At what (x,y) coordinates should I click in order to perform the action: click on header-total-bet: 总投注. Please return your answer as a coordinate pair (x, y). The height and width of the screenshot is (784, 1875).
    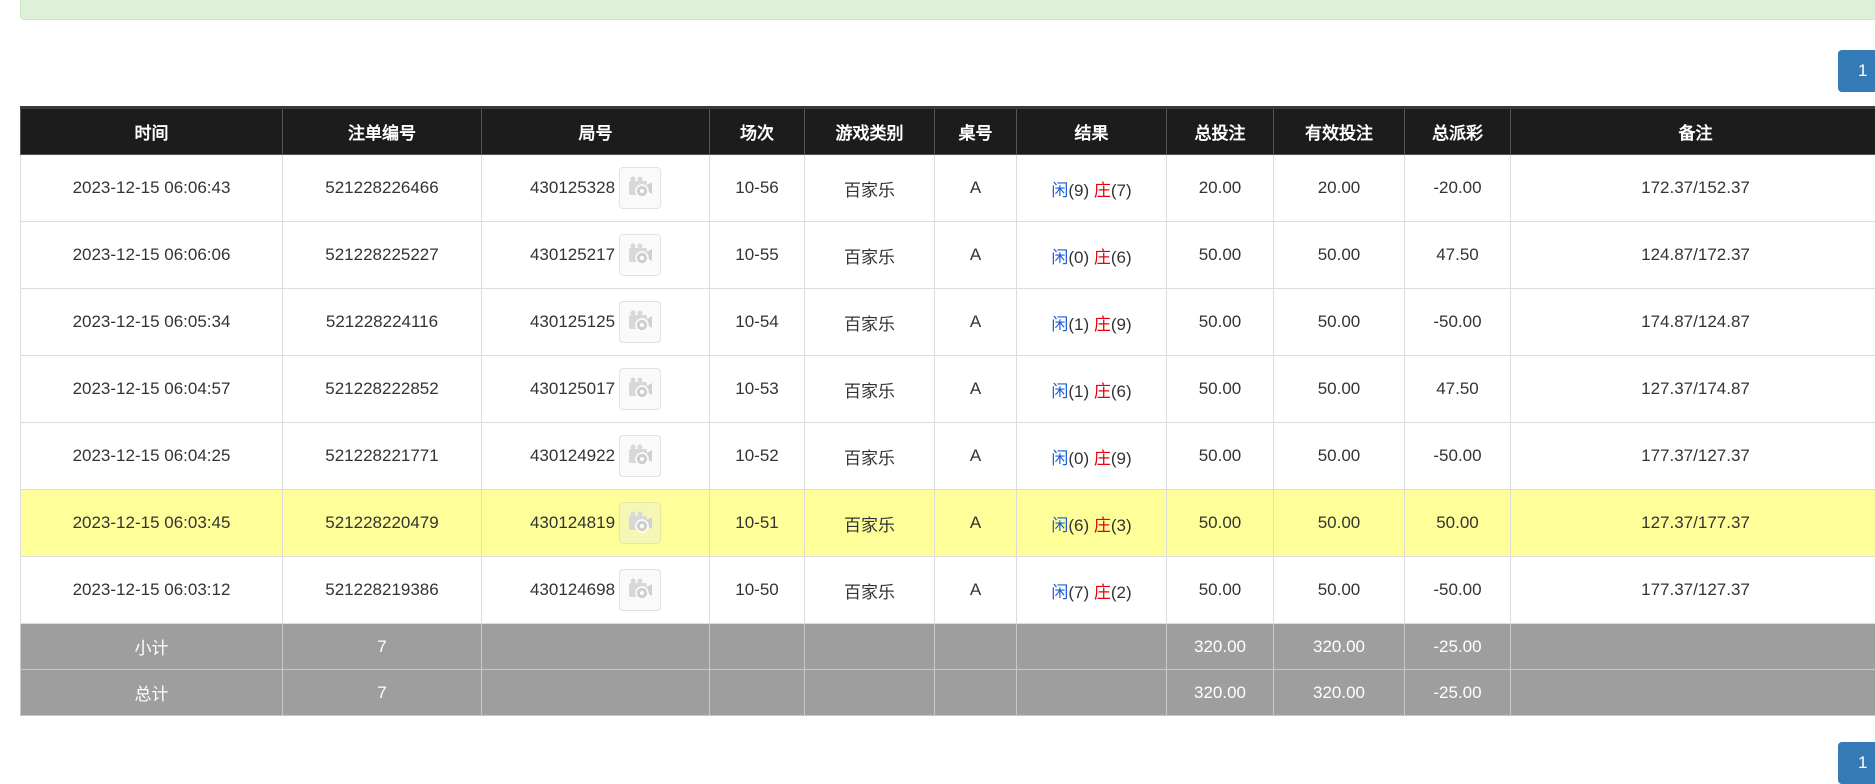
    Looking at the image, I should click on (1220, 131).